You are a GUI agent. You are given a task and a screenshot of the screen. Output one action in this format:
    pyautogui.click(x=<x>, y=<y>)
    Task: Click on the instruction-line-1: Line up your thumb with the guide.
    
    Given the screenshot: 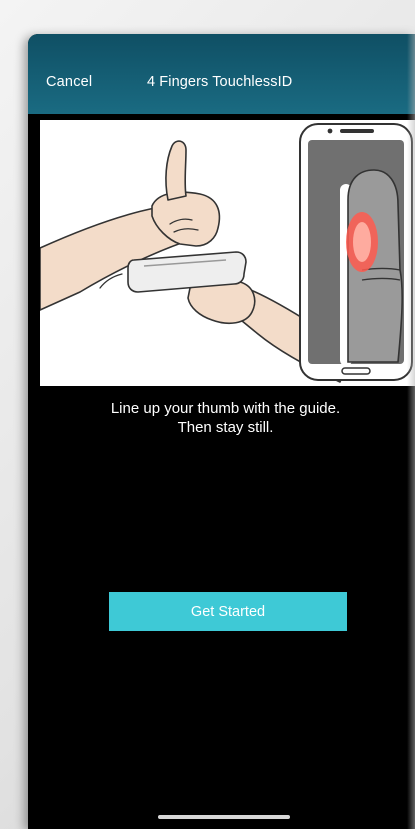 What is the action you would take?
    pyautogui.click(x=225, y=408)
    